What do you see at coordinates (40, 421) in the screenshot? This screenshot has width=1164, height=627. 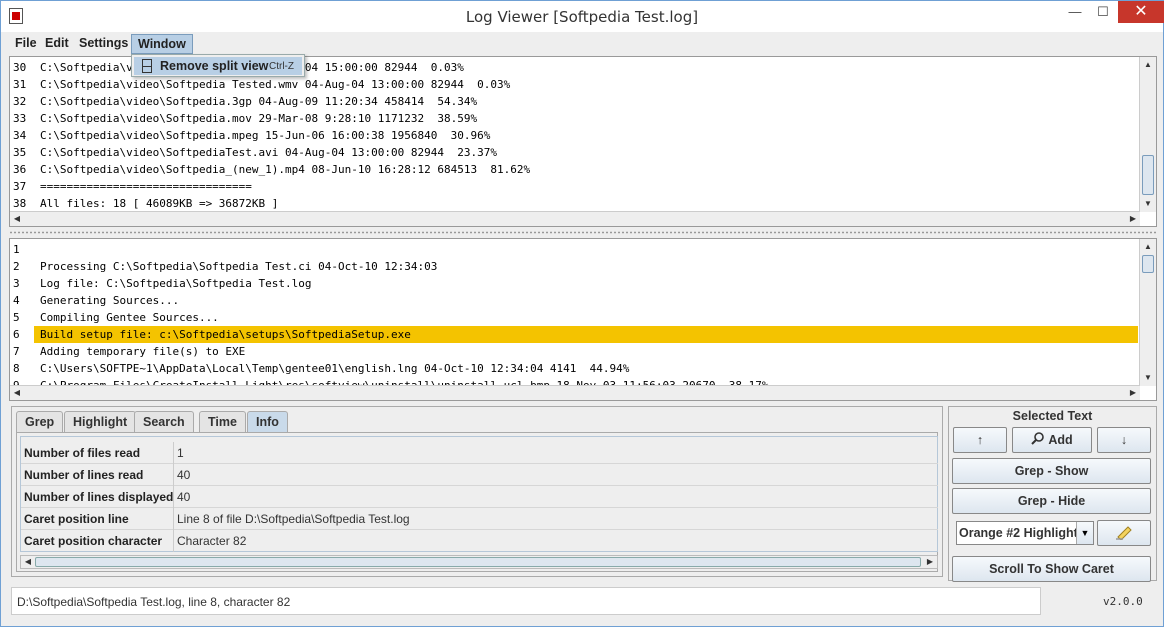 I see `tab-grep: Grep` at bounding box center [40, 421].